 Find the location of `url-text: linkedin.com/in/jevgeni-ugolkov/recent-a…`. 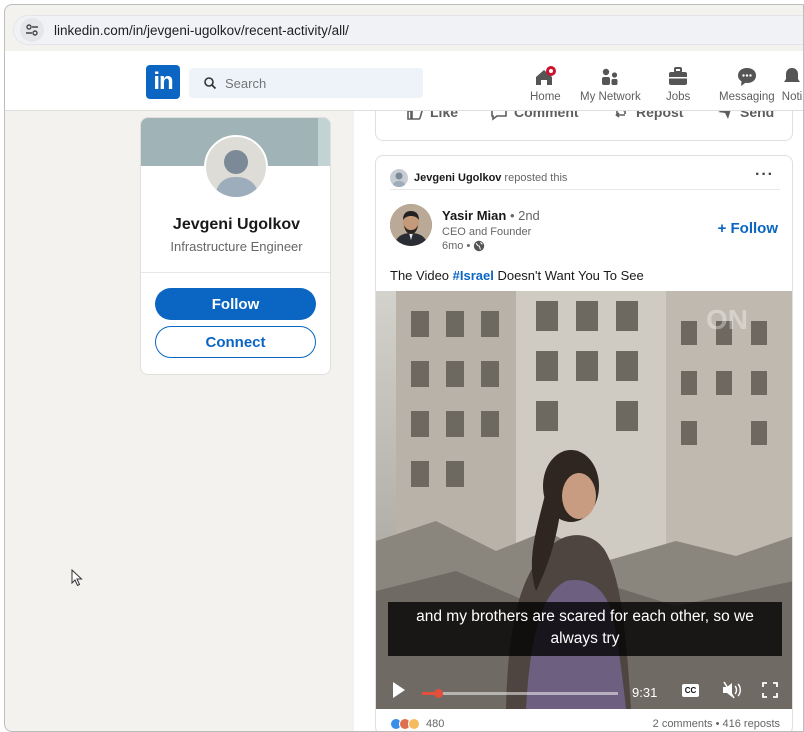

url-text: linkedin.com/in/jevgeni-ugolkov/recent-a… is located at coordinates (201, 30).